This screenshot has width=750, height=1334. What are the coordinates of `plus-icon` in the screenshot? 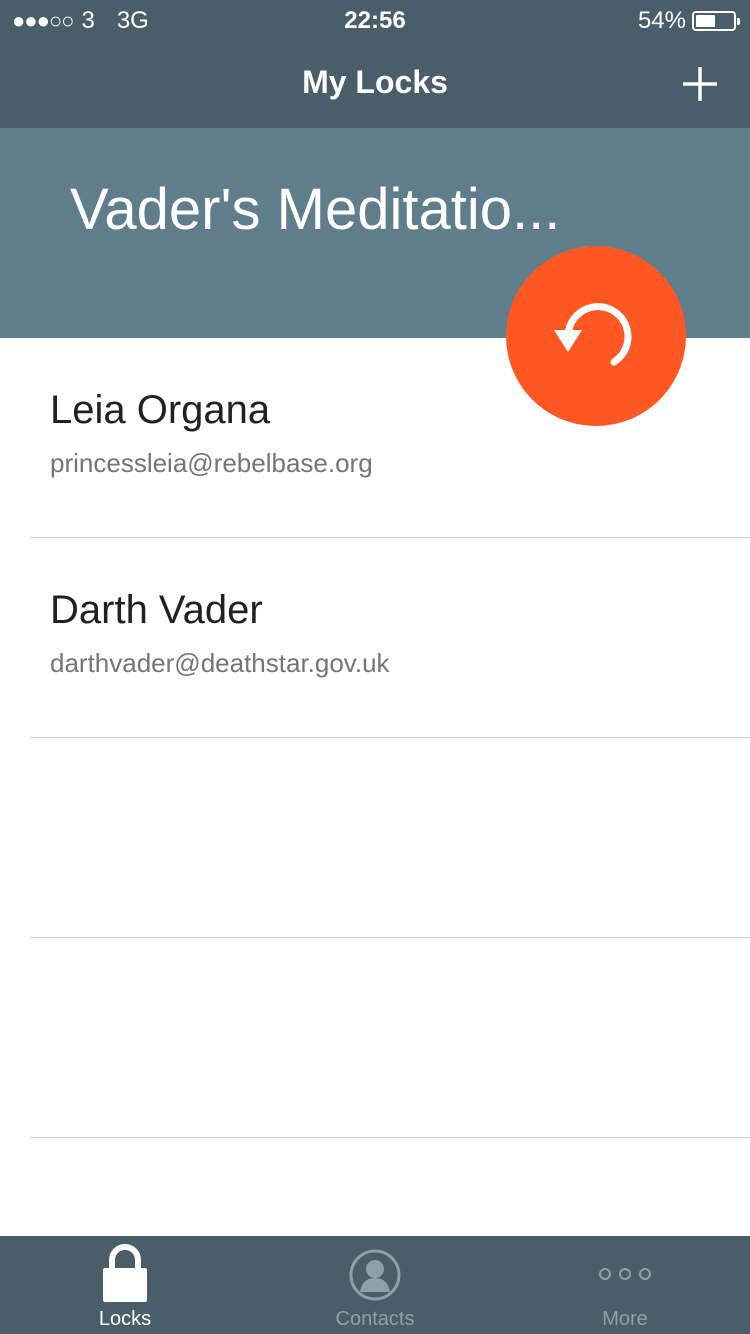 It's located at (700, 84).